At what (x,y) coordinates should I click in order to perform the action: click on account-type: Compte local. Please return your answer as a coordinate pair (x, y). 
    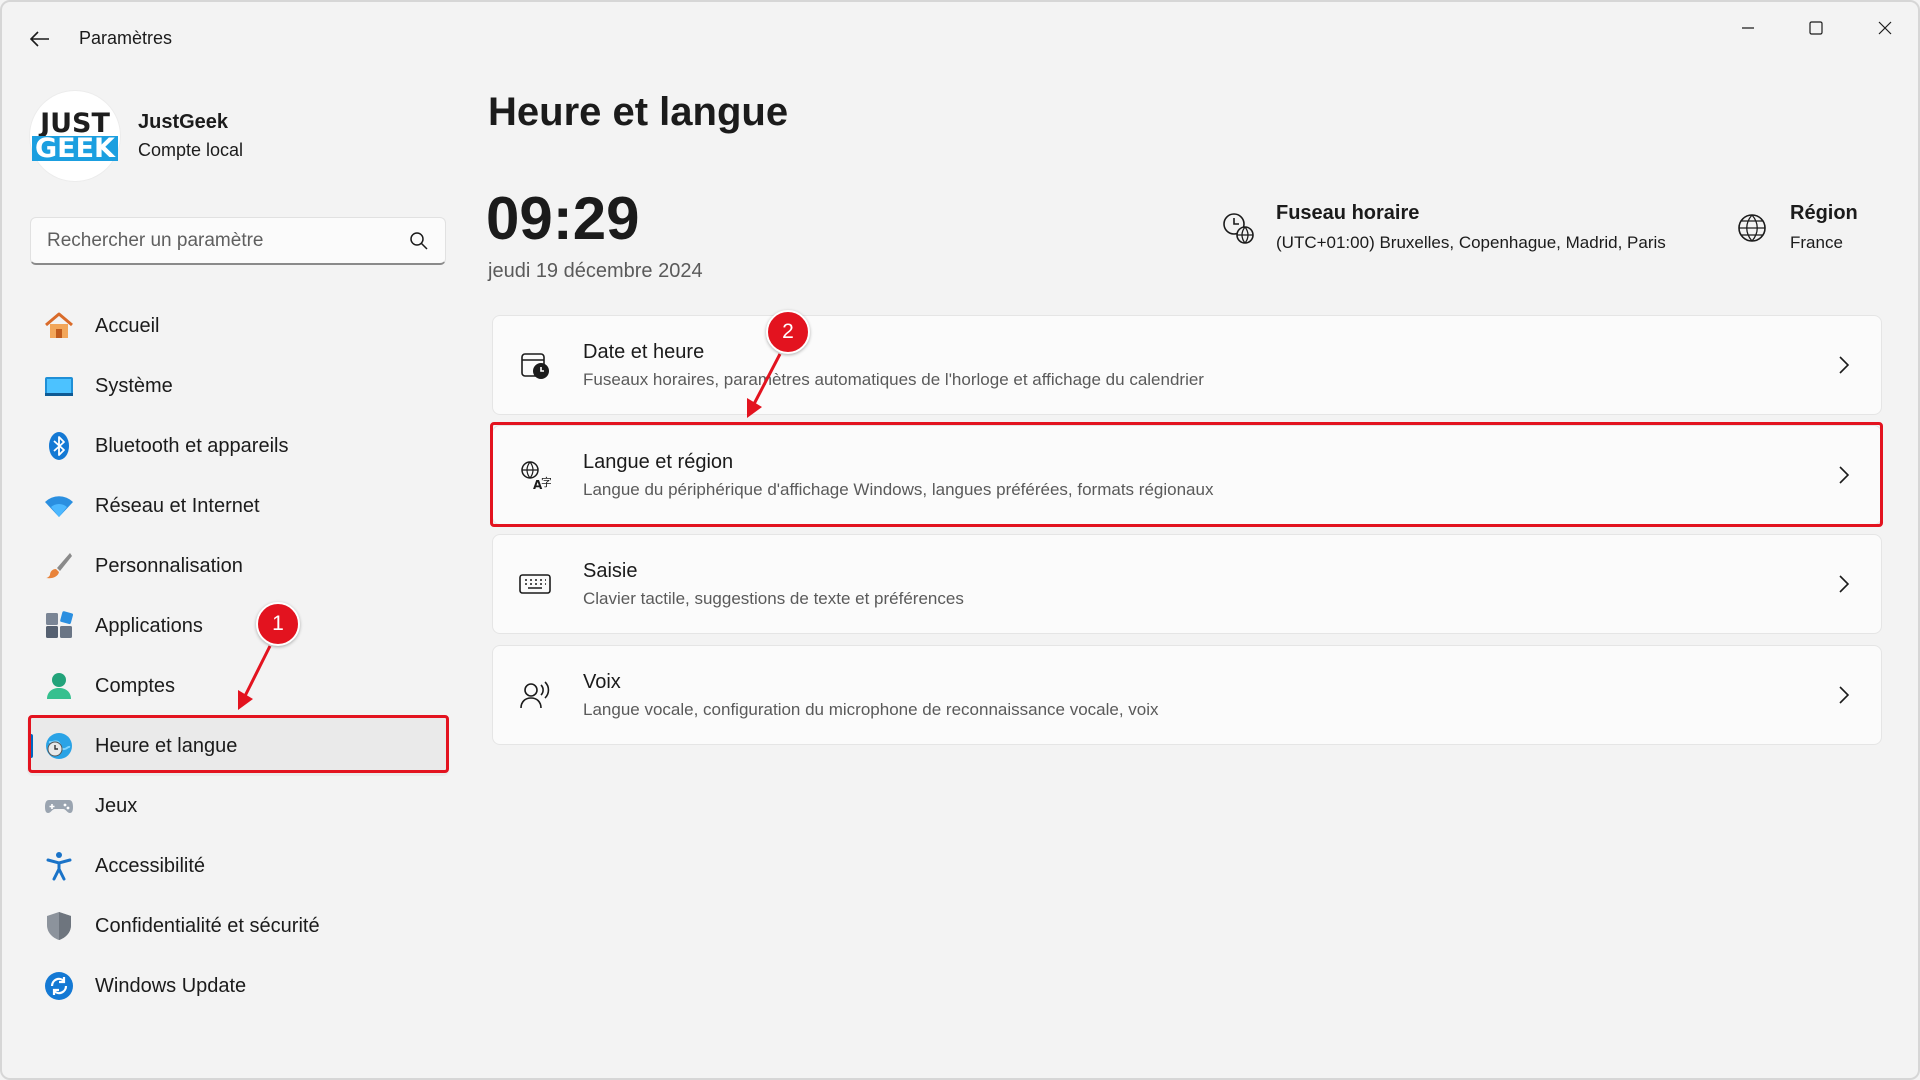
    Looking at the image, I should click on (191, 150).